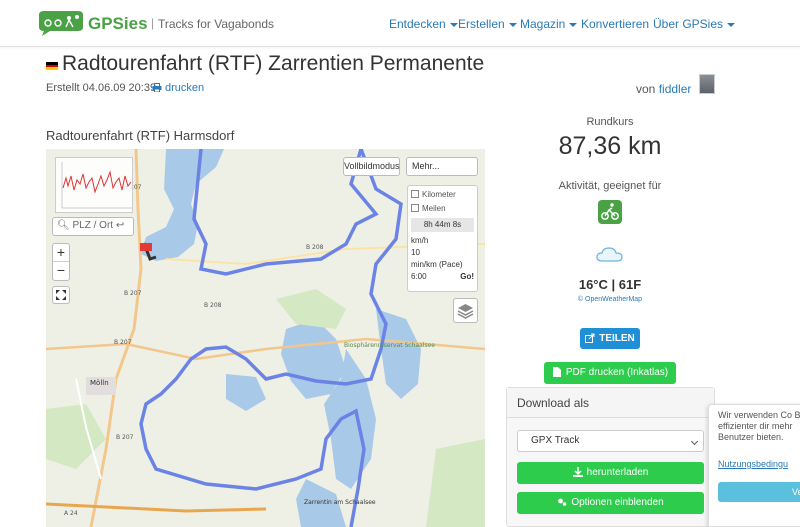  What do you see at coordinates (71, 513) in the screenshot?
I see `road-label: A 24` at bounding box center [71, 513].